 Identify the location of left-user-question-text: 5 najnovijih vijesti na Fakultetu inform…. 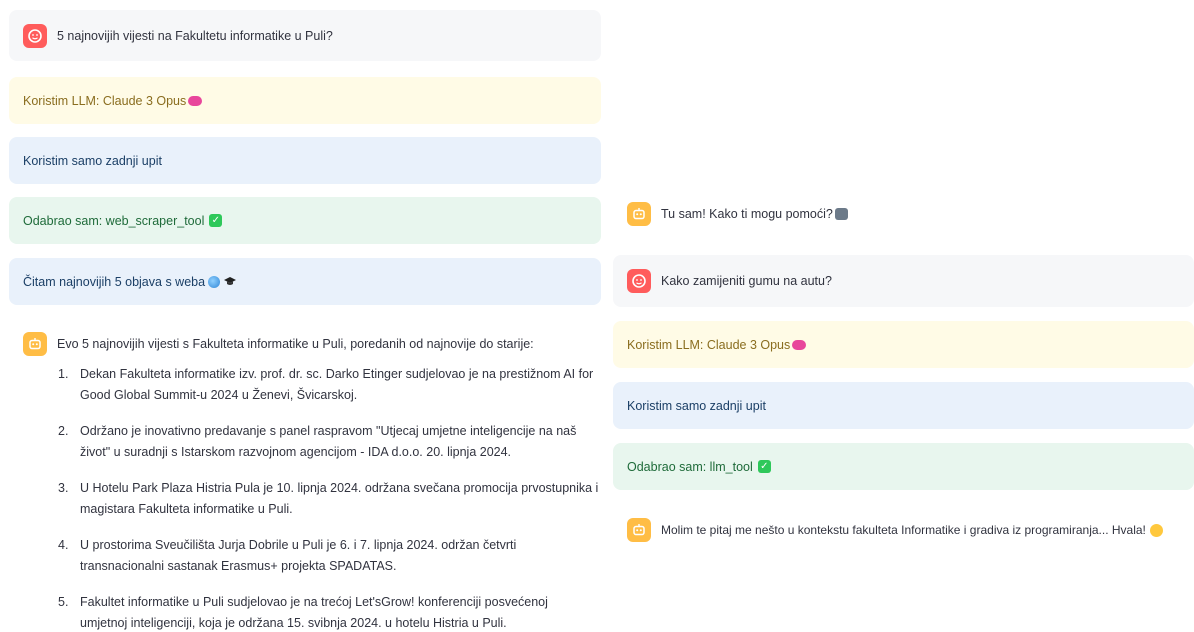
(195, 35).